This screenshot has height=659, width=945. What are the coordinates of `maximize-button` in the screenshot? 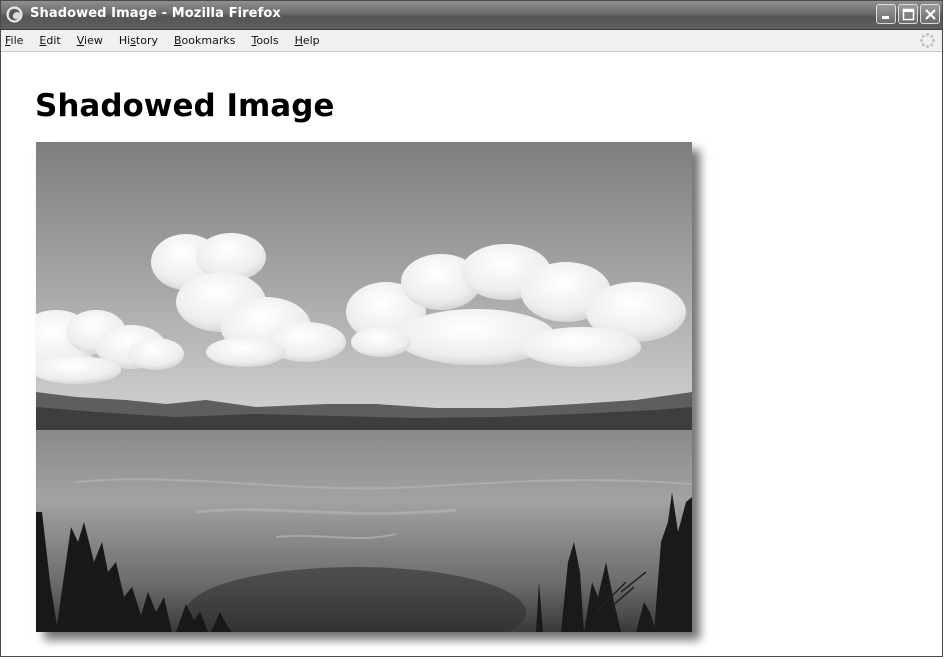 It's located at (908, 14).